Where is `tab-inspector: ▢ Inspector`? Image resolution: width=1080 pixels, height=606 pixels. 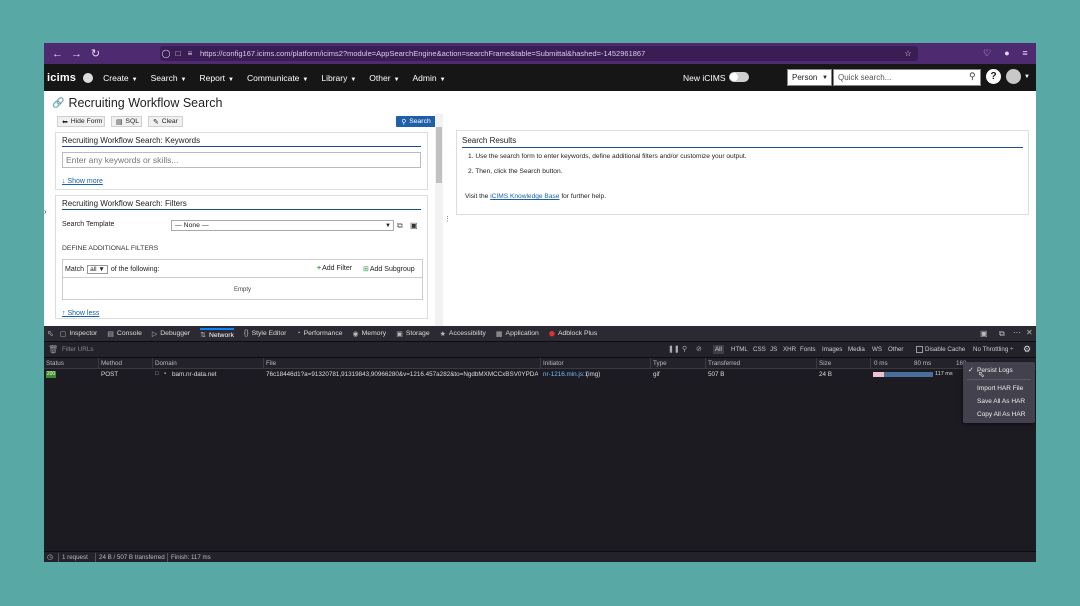
tab-inspector: ▢ Inspector is located at coordinates (79, 334).